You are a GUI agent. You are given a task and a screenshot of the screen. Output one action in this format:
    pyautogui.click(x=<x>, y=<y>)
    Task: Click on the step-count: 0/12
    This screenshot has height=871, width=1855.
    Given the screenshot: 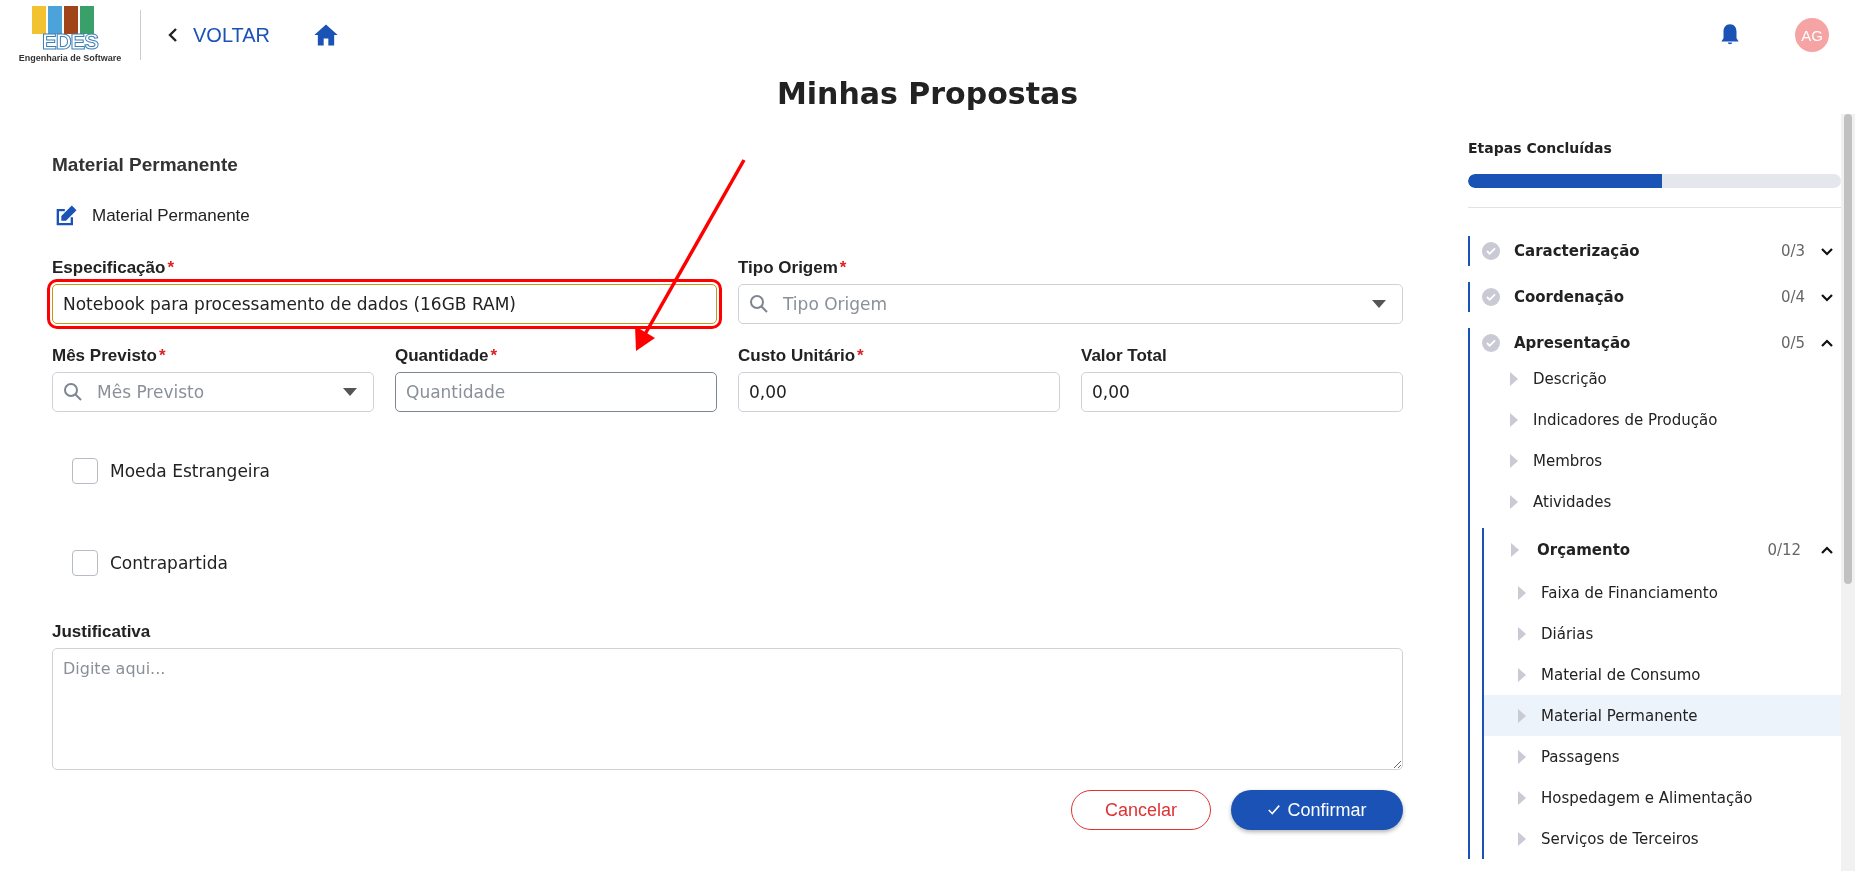 What is the action you would take?
    pyautogui.click(x=1784, y=550)
    